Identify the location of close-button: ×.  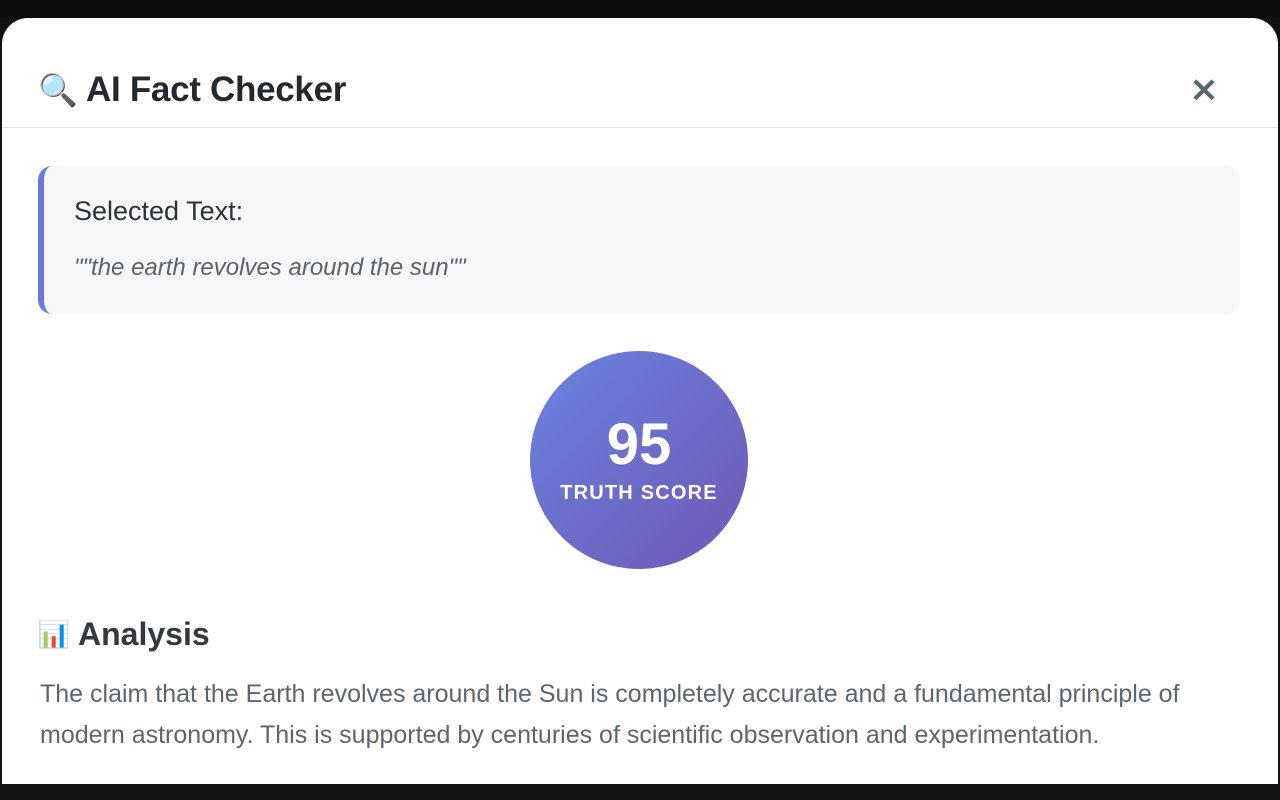
(1204, 90).